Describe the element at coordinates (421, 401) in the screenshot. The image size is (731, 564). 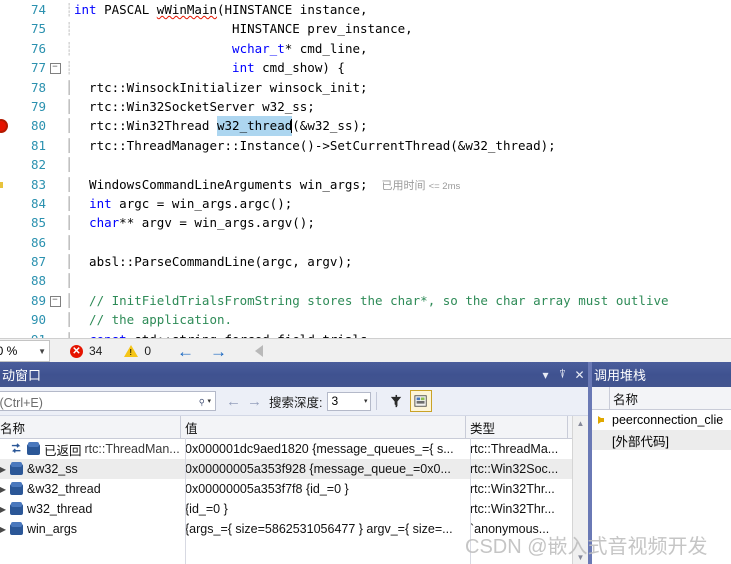
I see `hexadecimal-display-icon` at that location.